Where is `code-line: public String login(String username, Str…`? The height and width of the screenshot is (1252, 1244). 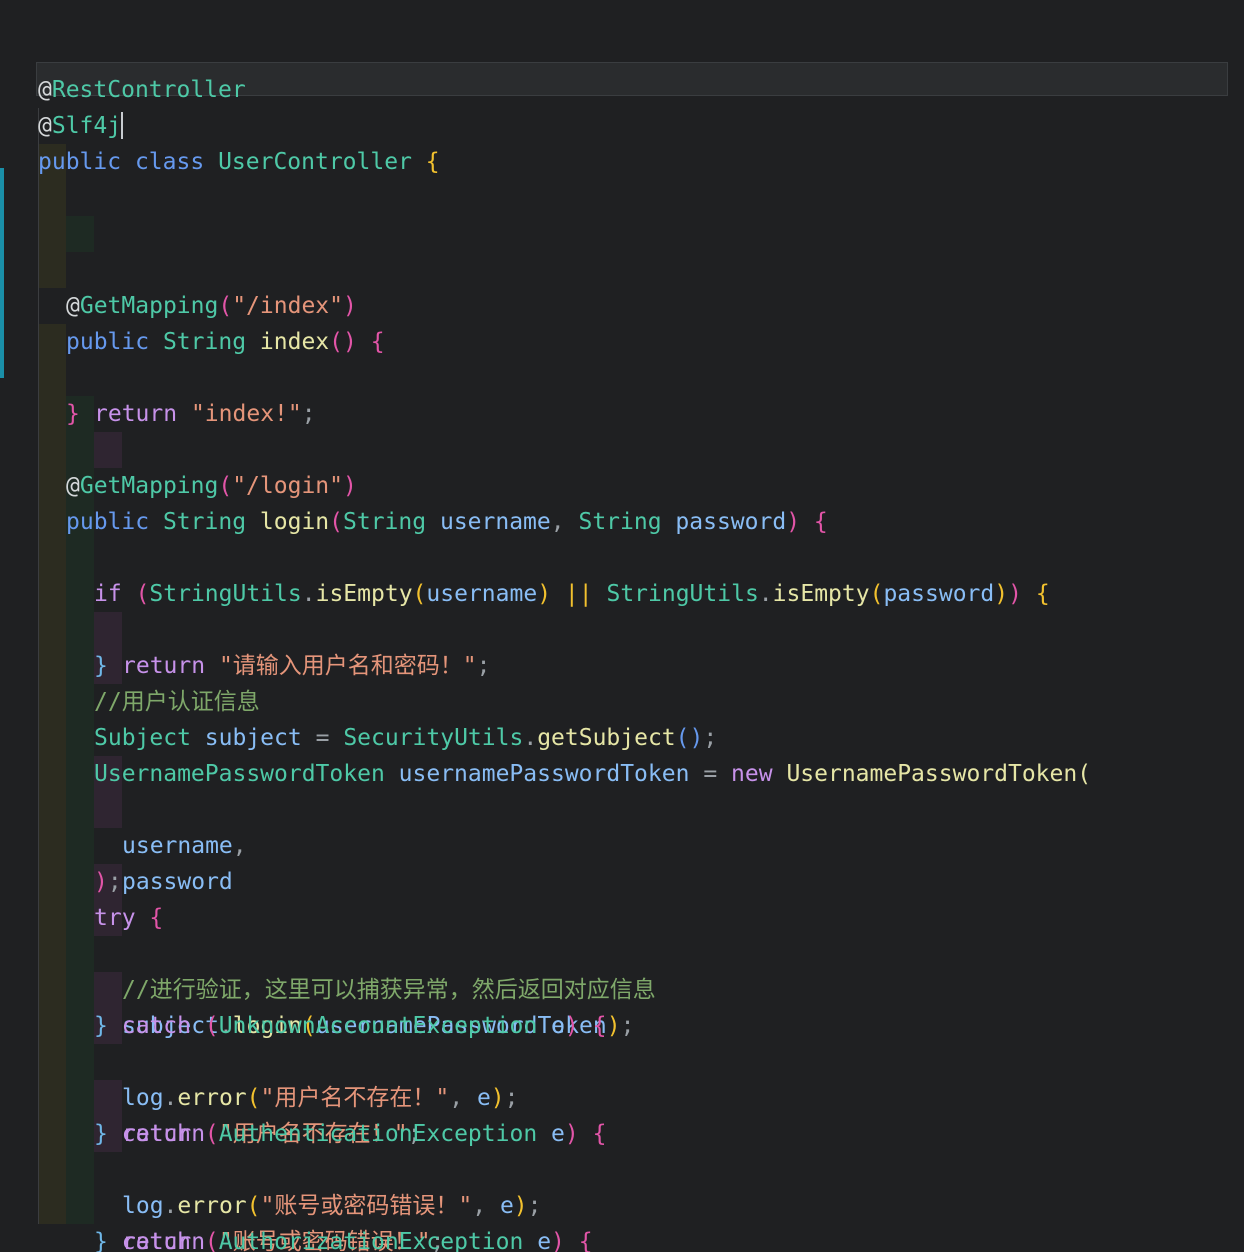
code-line: public String login(String username, Str… is located at coordinates (622, 447).